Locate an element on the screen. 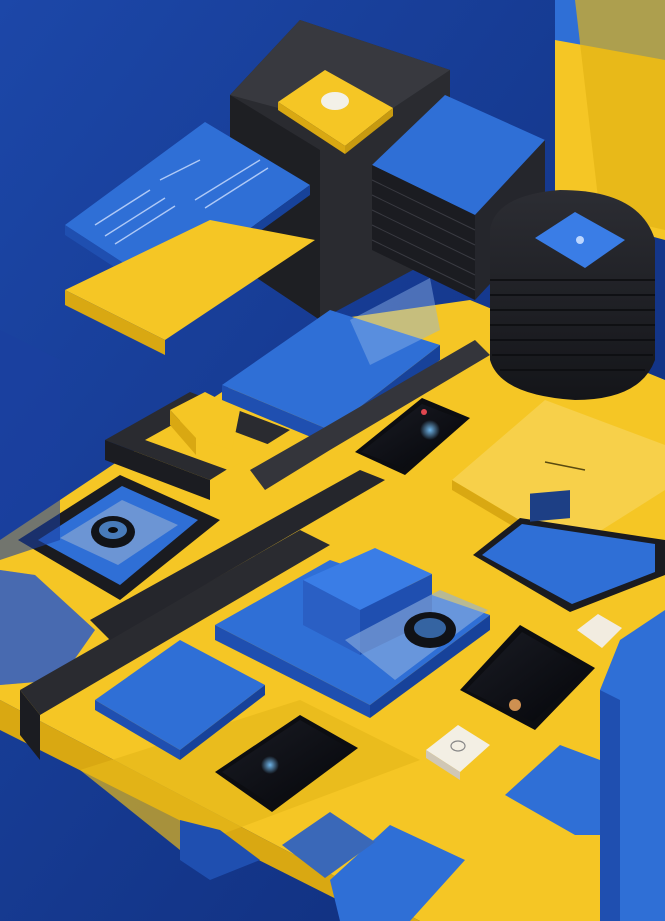  speaker-icon is located at coordinates (572, 295).